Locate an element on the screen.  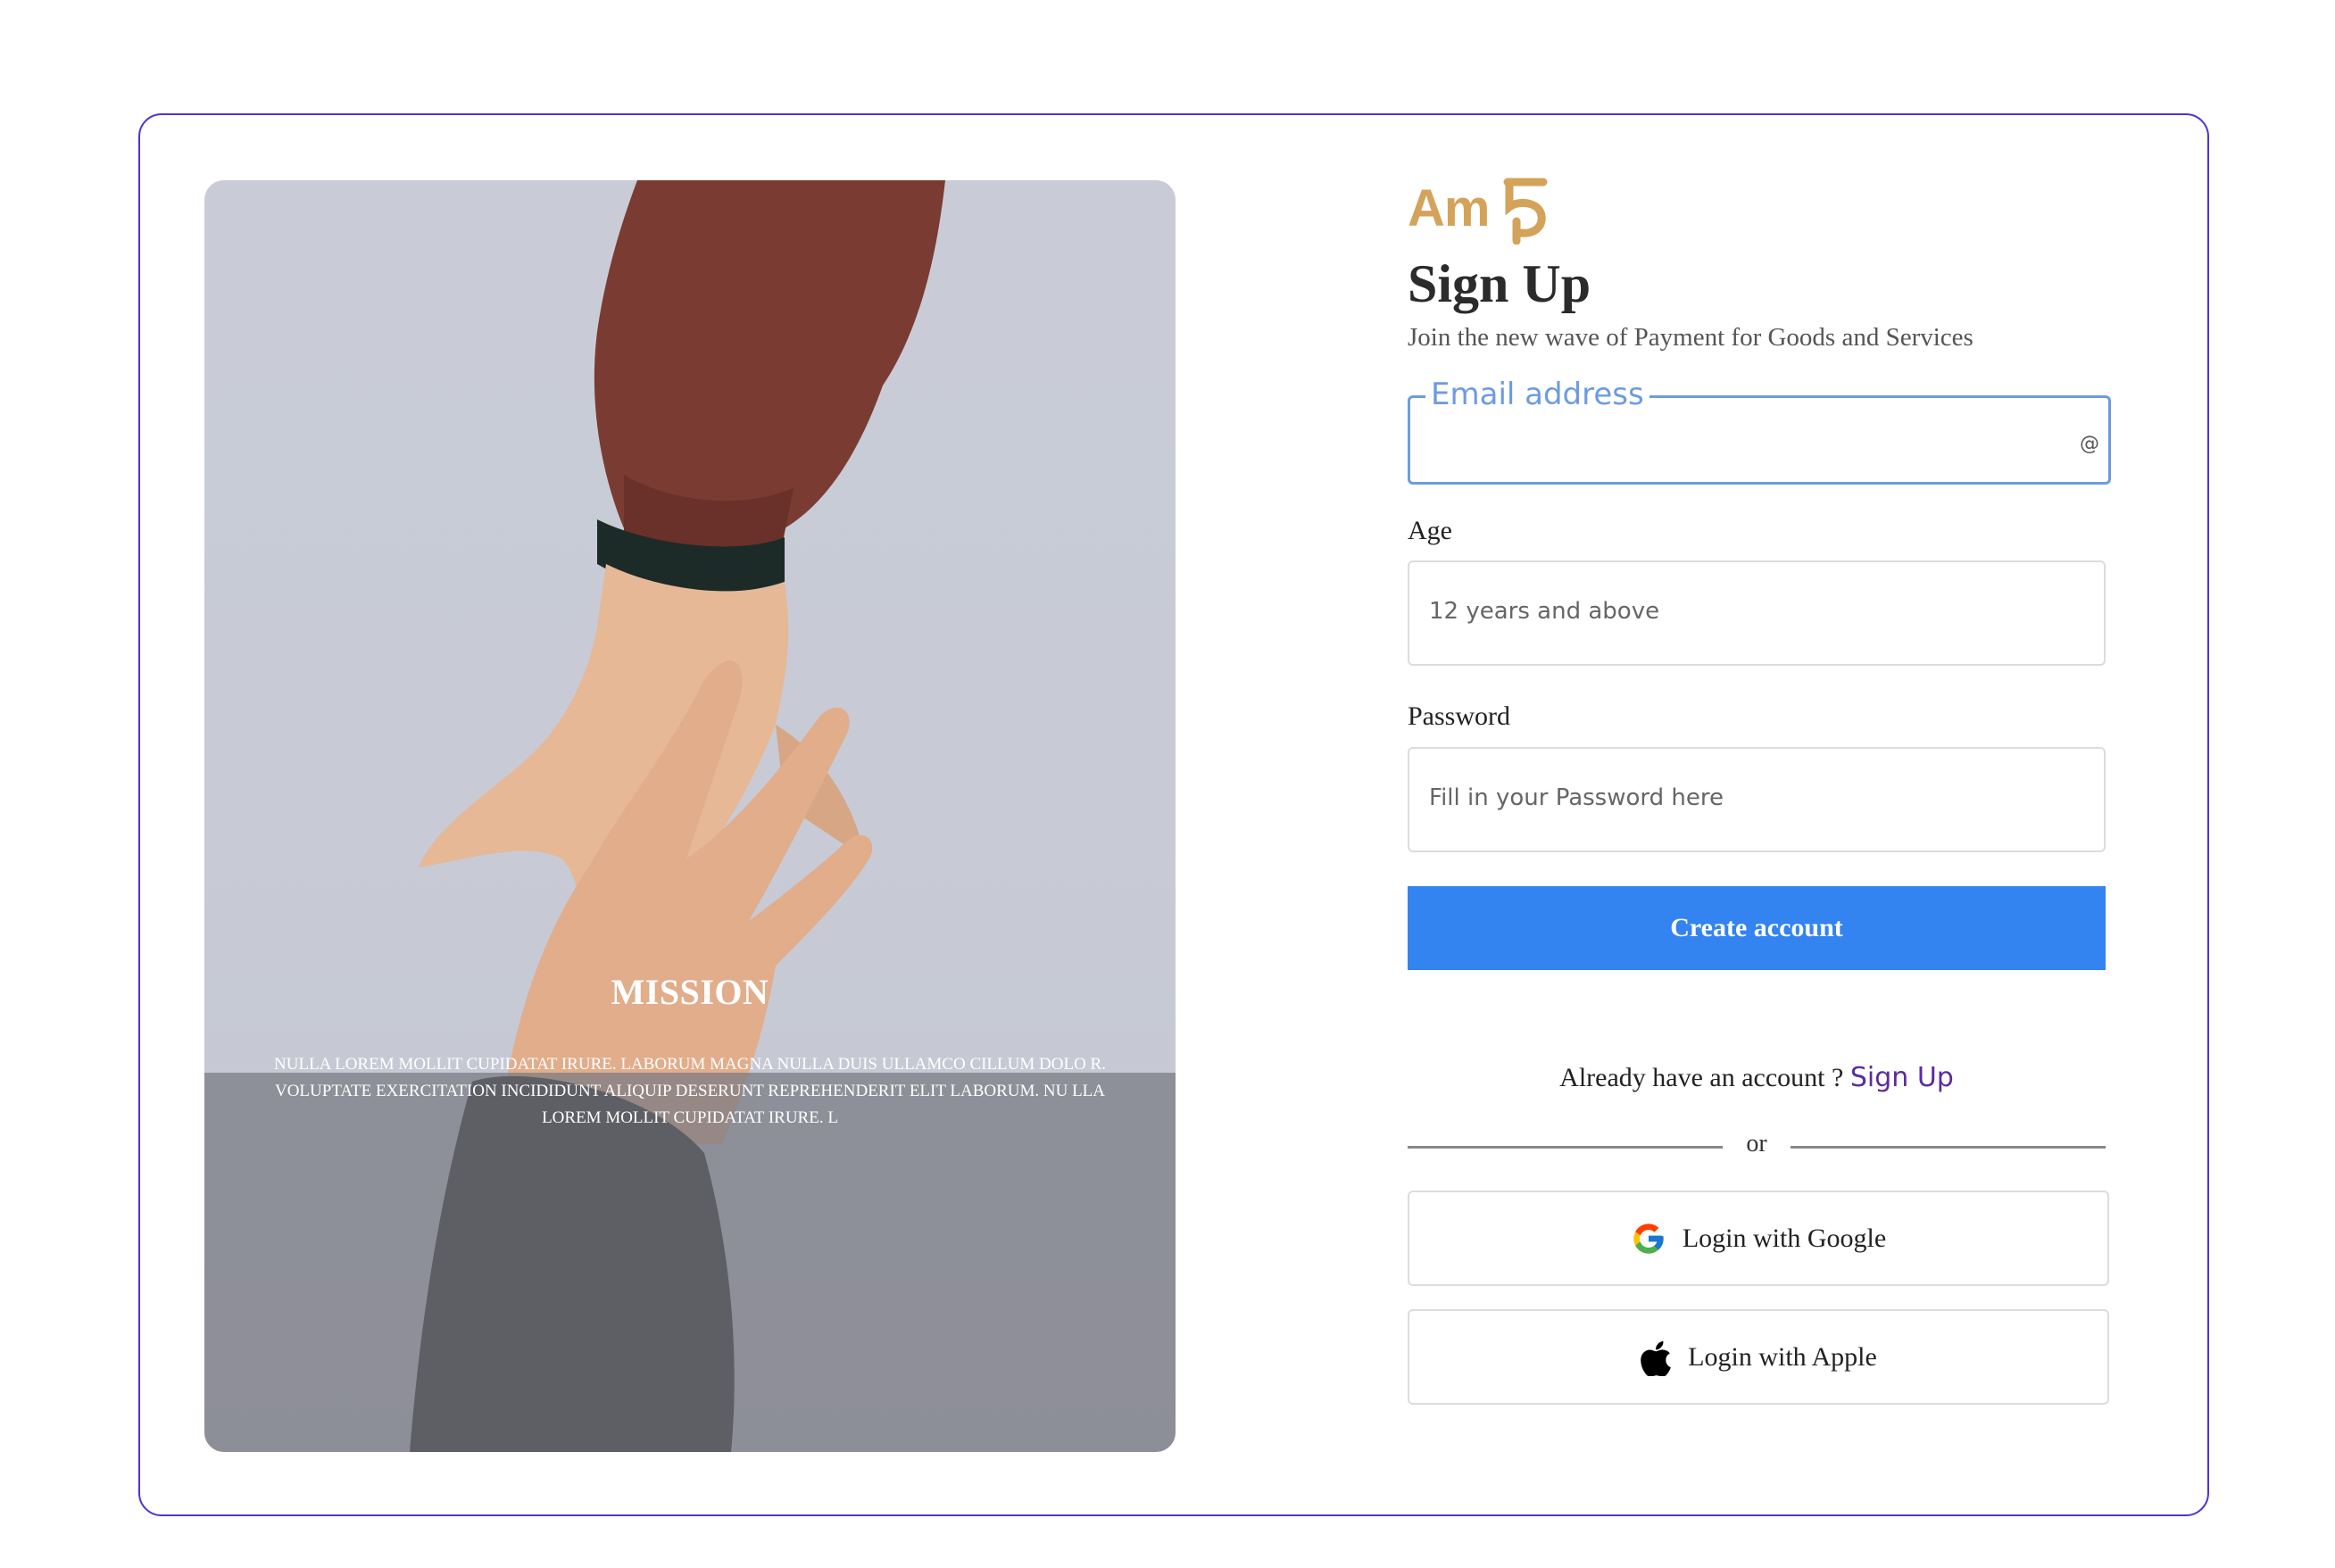
password-label: Password is located at coordinates (1459, 716).